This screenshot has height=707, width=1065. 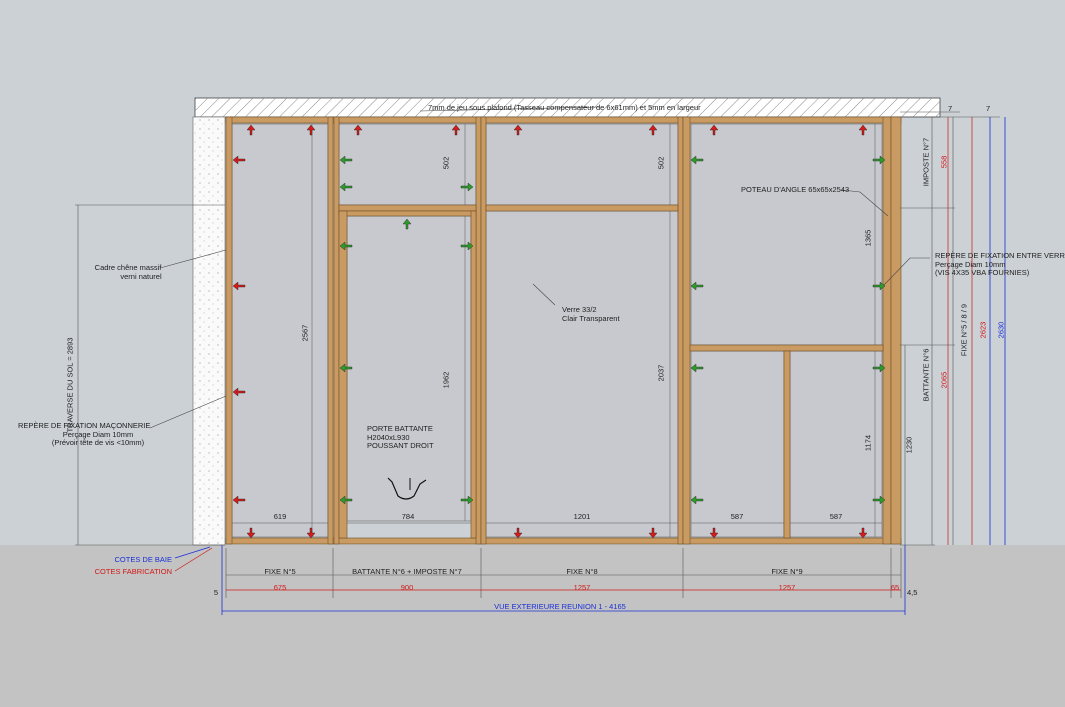 I want to click on dim-619: 619, so click(x=280, y=516).